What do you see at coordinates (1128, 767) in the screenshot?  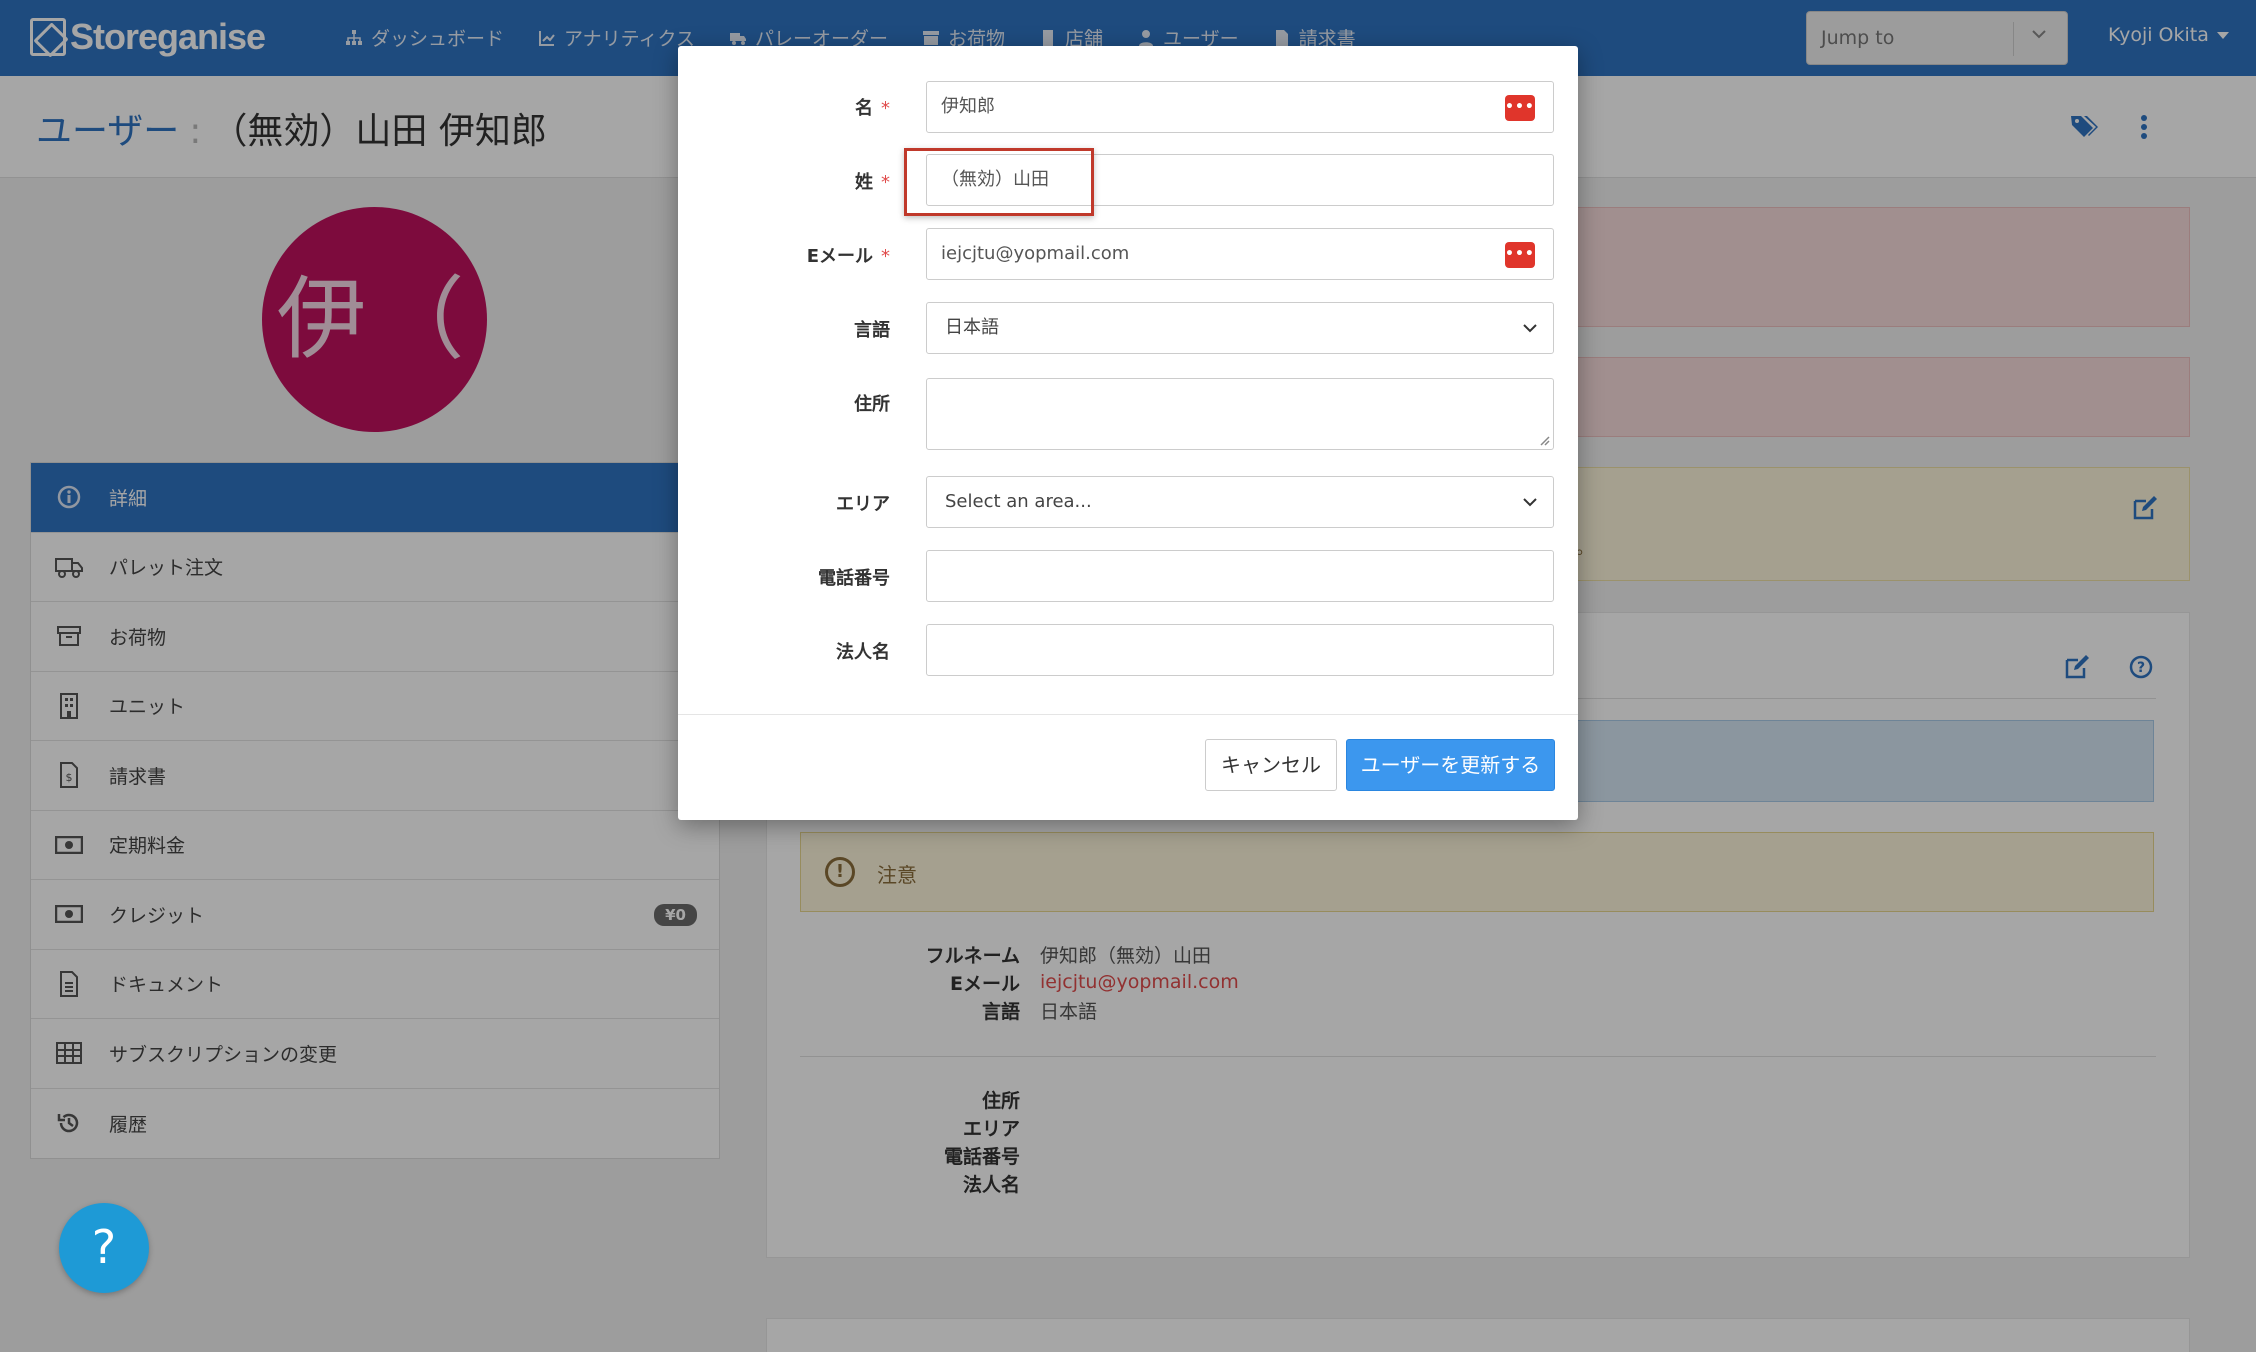 I see `modal-footer: キャンセル ユーザーを更新する` at bounding box center [1128, 767].